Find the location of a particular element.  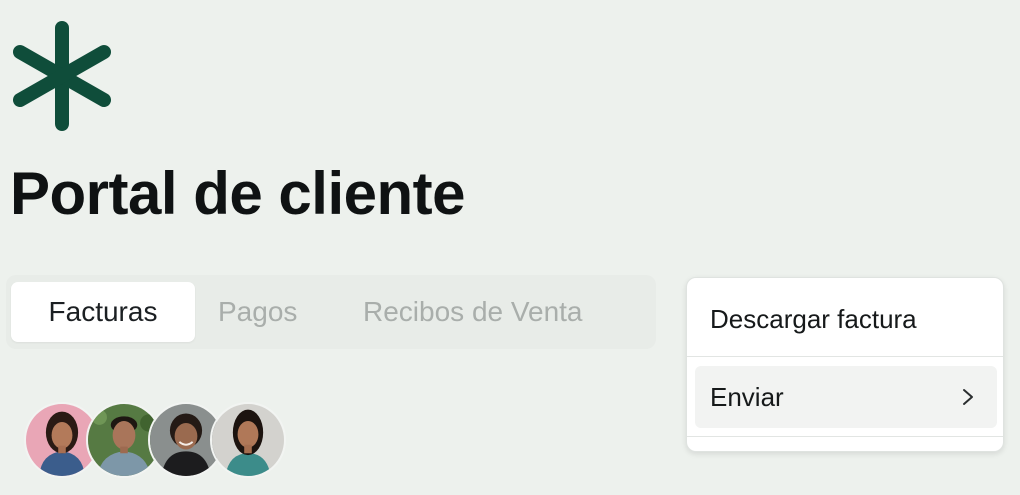

tab-bar: Facturas Pagos Recibos de Venta is located at coordinates (331, 312).